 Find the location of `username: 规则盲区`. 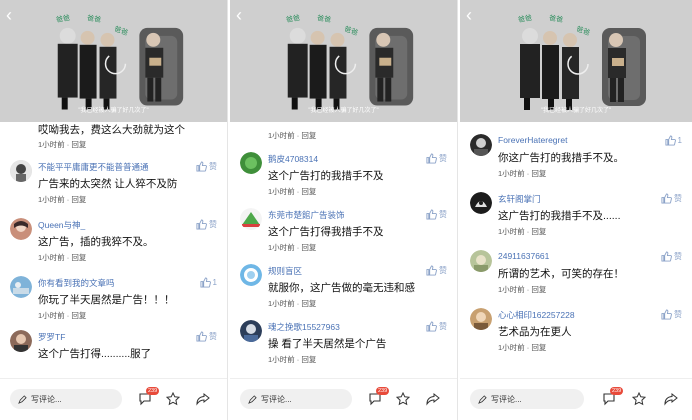

username: 规则盲区 is located at coordinates (285, 271).